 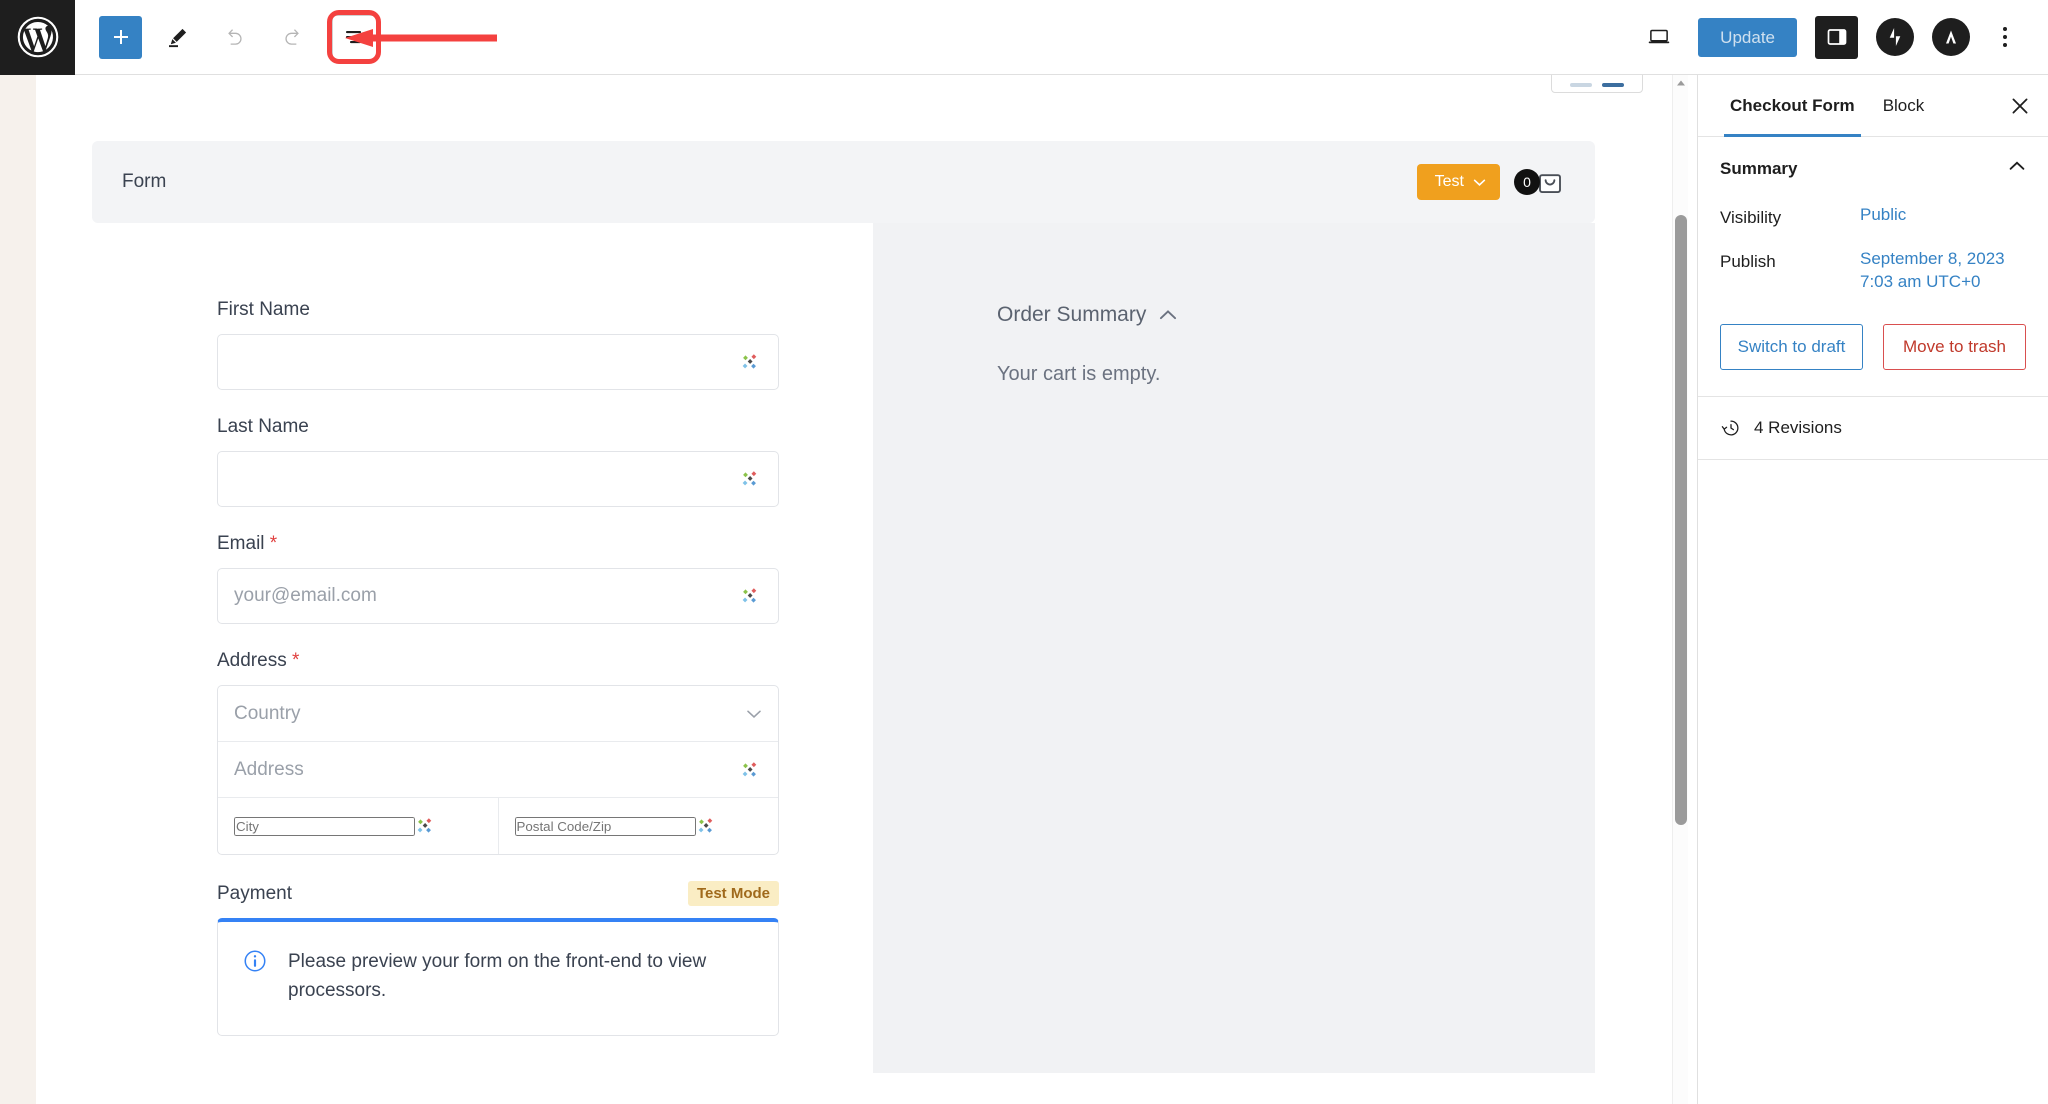 I want to click on tab-block: Block, so click(x=1904, y=106).